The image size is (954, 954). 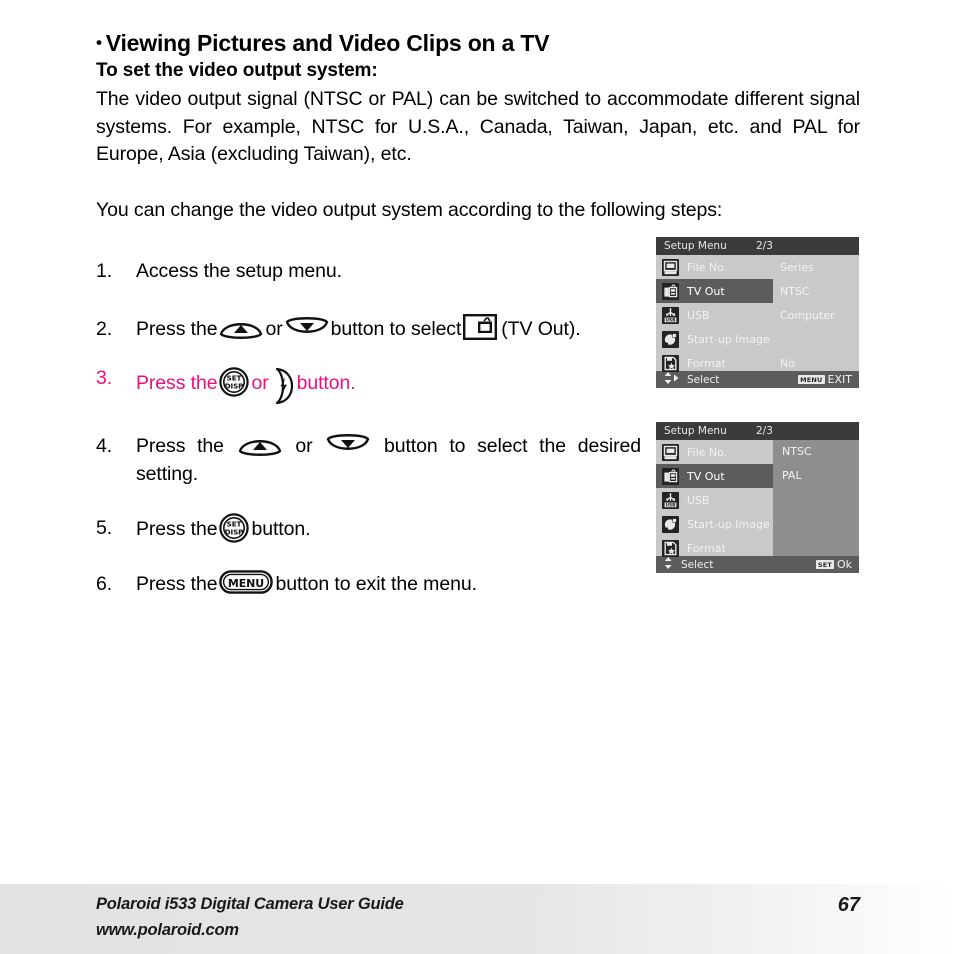 I want to click on svg-text: DISP, so click(x=234, y=386).